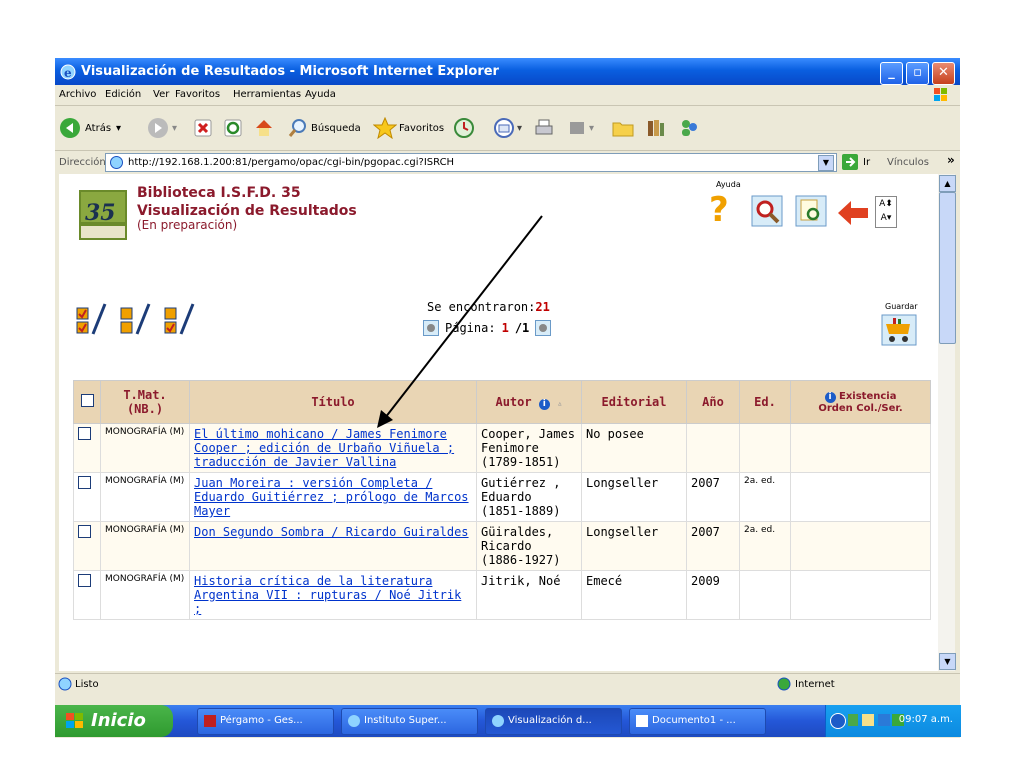 This screenshot has width=1024, height=768. Describe the element at coordinates (74, 720) in the screenshot. I see `windows-flag-icon` at that location.